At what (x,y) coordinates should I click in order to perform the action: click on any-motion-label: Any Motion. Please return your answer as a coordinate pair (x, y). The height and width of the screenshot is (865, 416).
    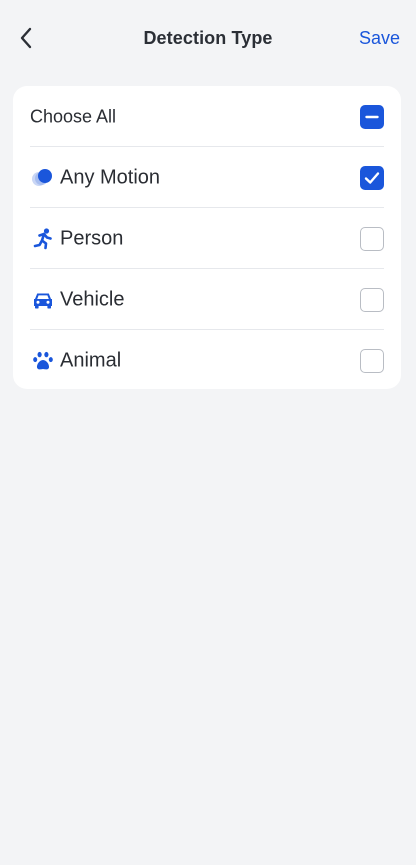
    Looking at the image, I should click on (110, 177).